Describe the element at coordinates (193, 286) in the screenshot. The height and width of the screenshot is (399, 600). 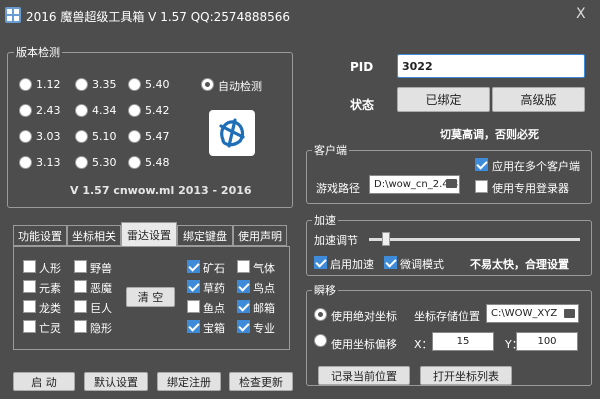
I see `radar-herb-checkbox` at that location.